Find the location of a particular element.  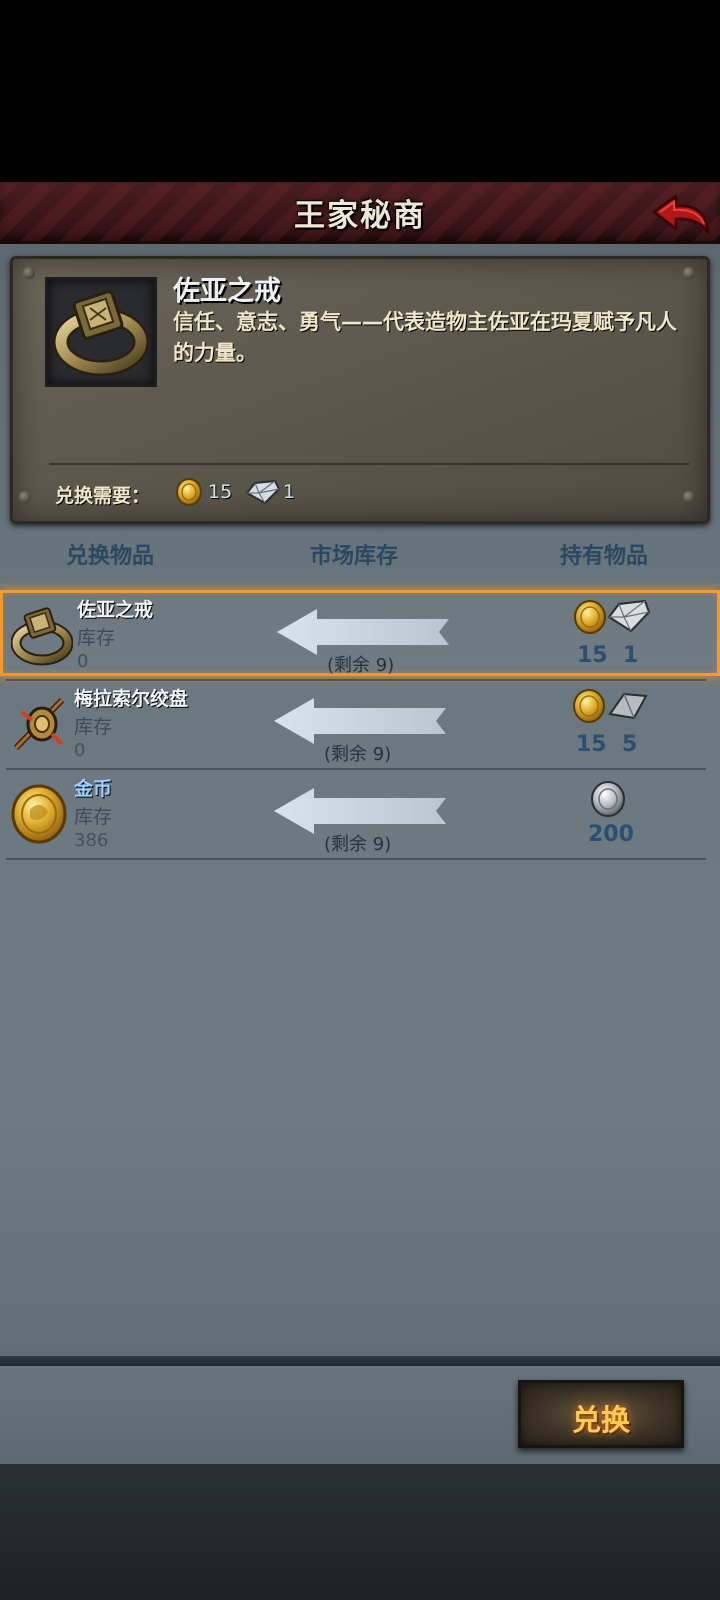

exchange-row-gold-coin: 金币 库存 386 (剩余 9) 200 is located at coordinates (360, 815).